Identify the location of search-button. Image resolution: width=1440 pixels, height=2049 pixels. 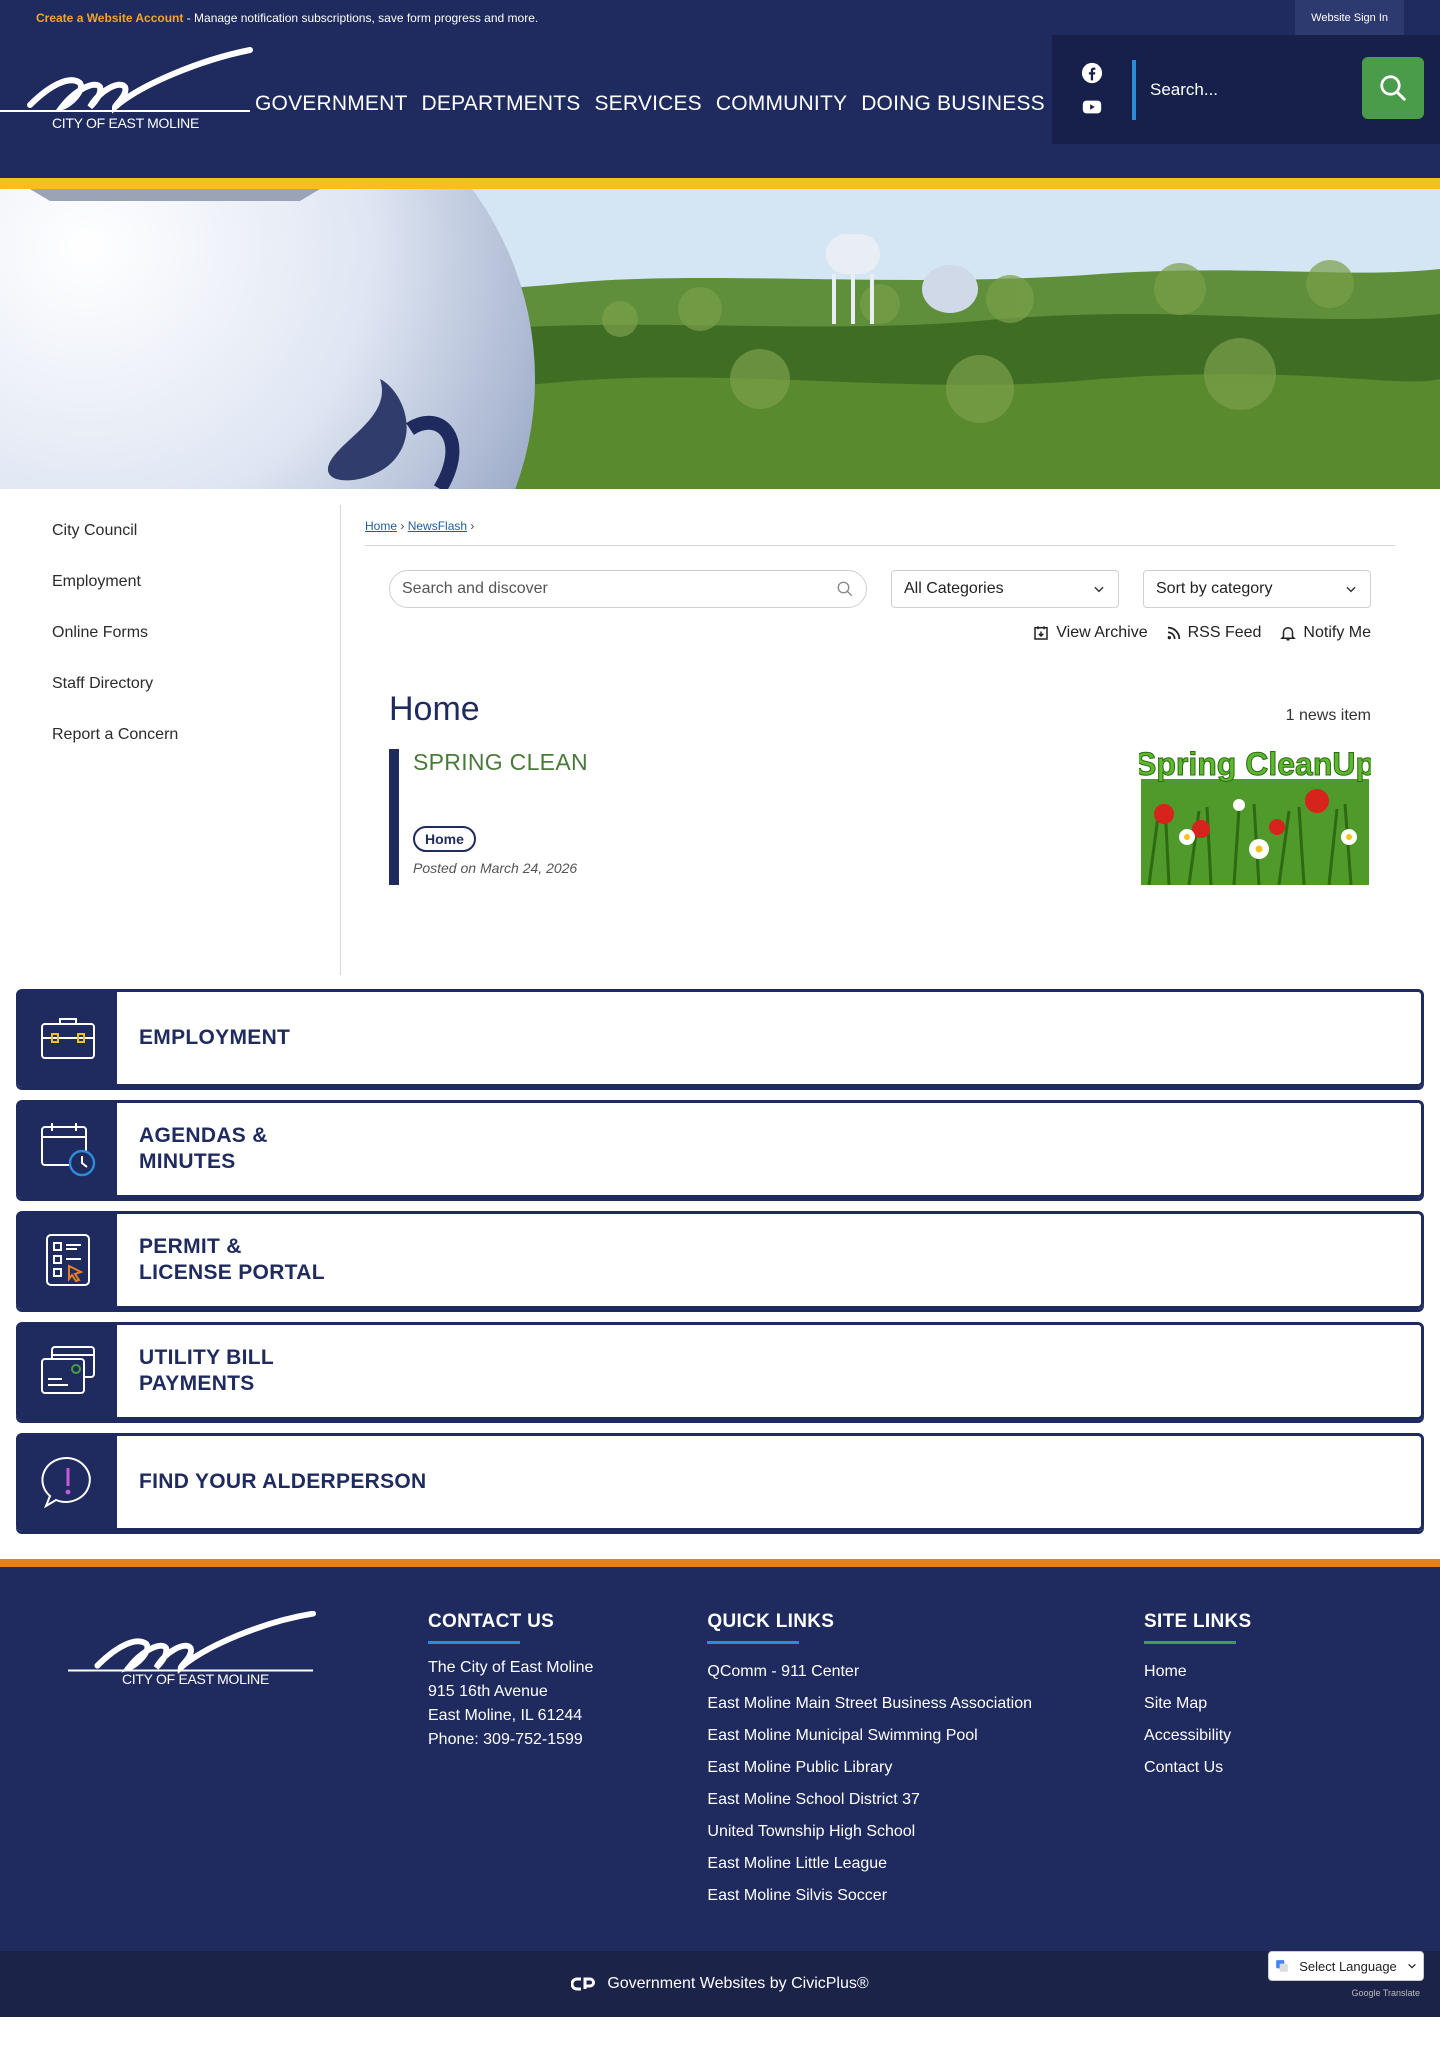
(1393, 88).